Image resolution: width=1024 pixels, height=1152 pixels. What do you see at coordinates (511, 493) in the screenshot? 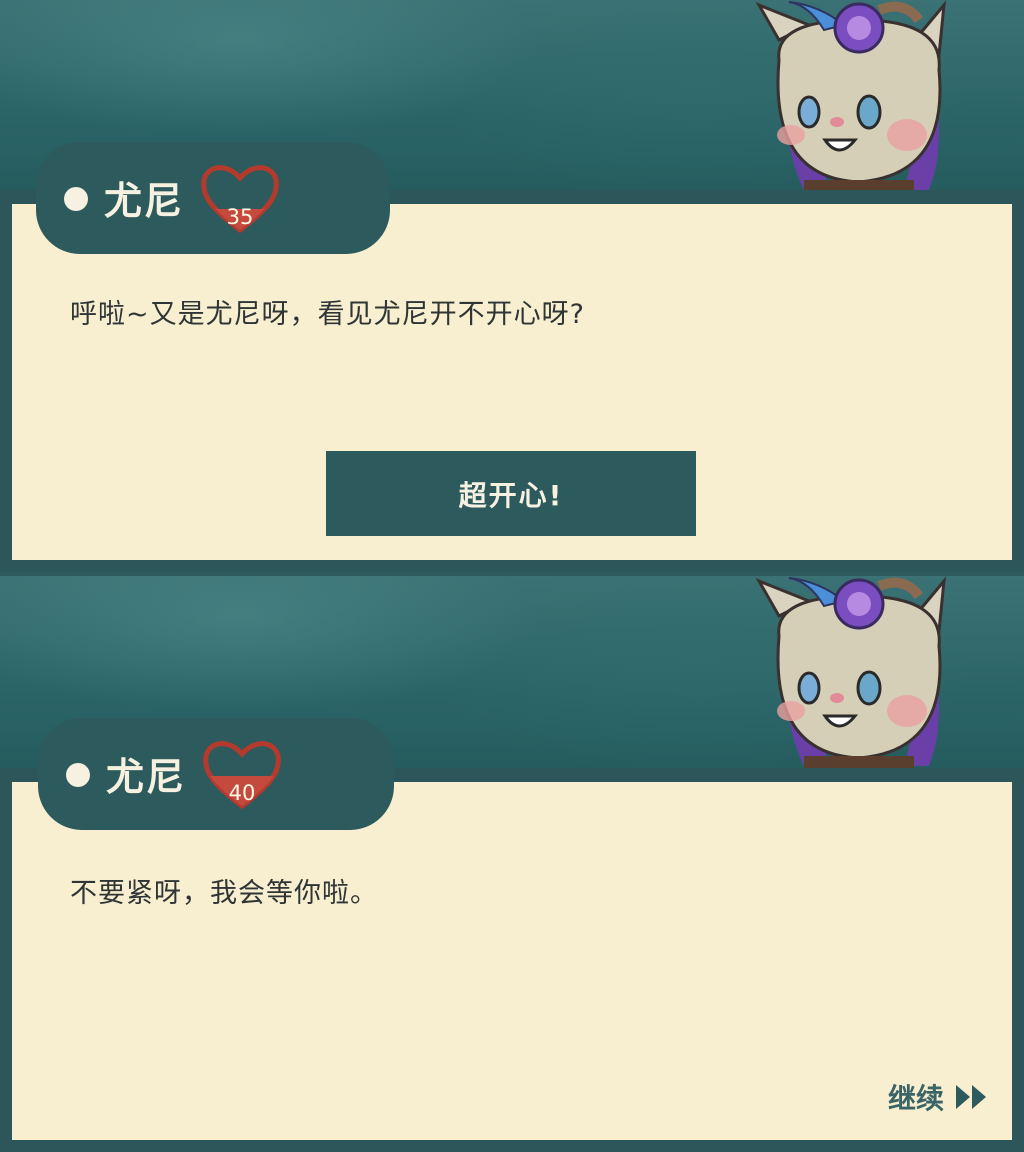
I see `choice-button: 超开心!` at bounding box center [511, 493].